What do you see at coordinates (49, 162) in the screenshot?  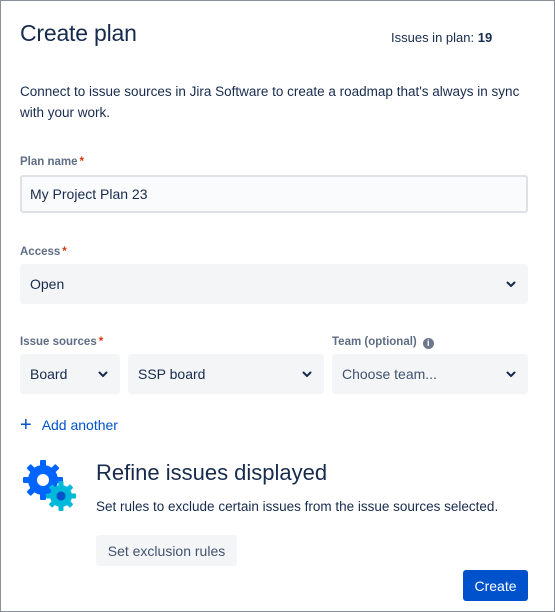 I see `plan-name-label-text: Plan name` at bounding box center [49, 162].